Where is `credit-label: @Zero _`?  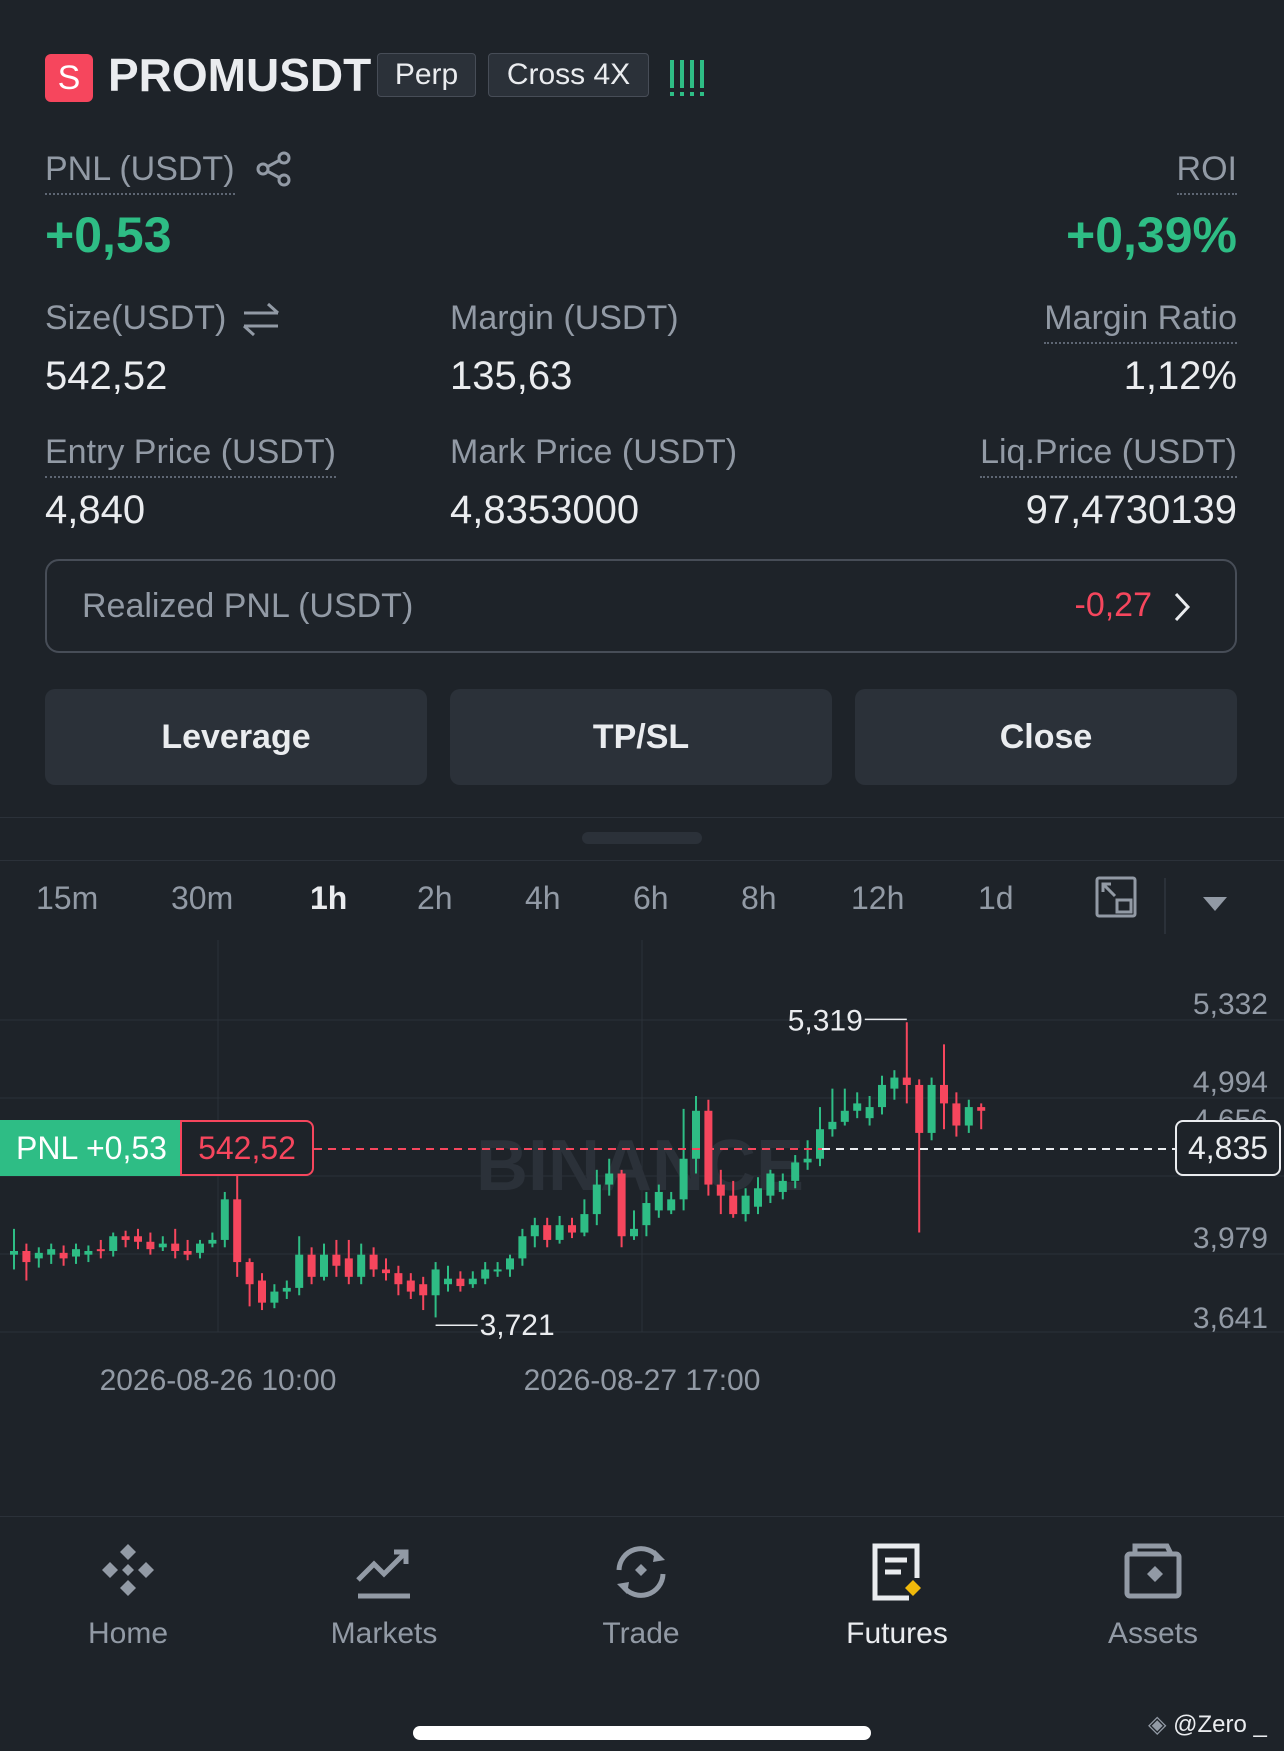 credit-label: @Zero _ is located at coordinates (1220, 1724).